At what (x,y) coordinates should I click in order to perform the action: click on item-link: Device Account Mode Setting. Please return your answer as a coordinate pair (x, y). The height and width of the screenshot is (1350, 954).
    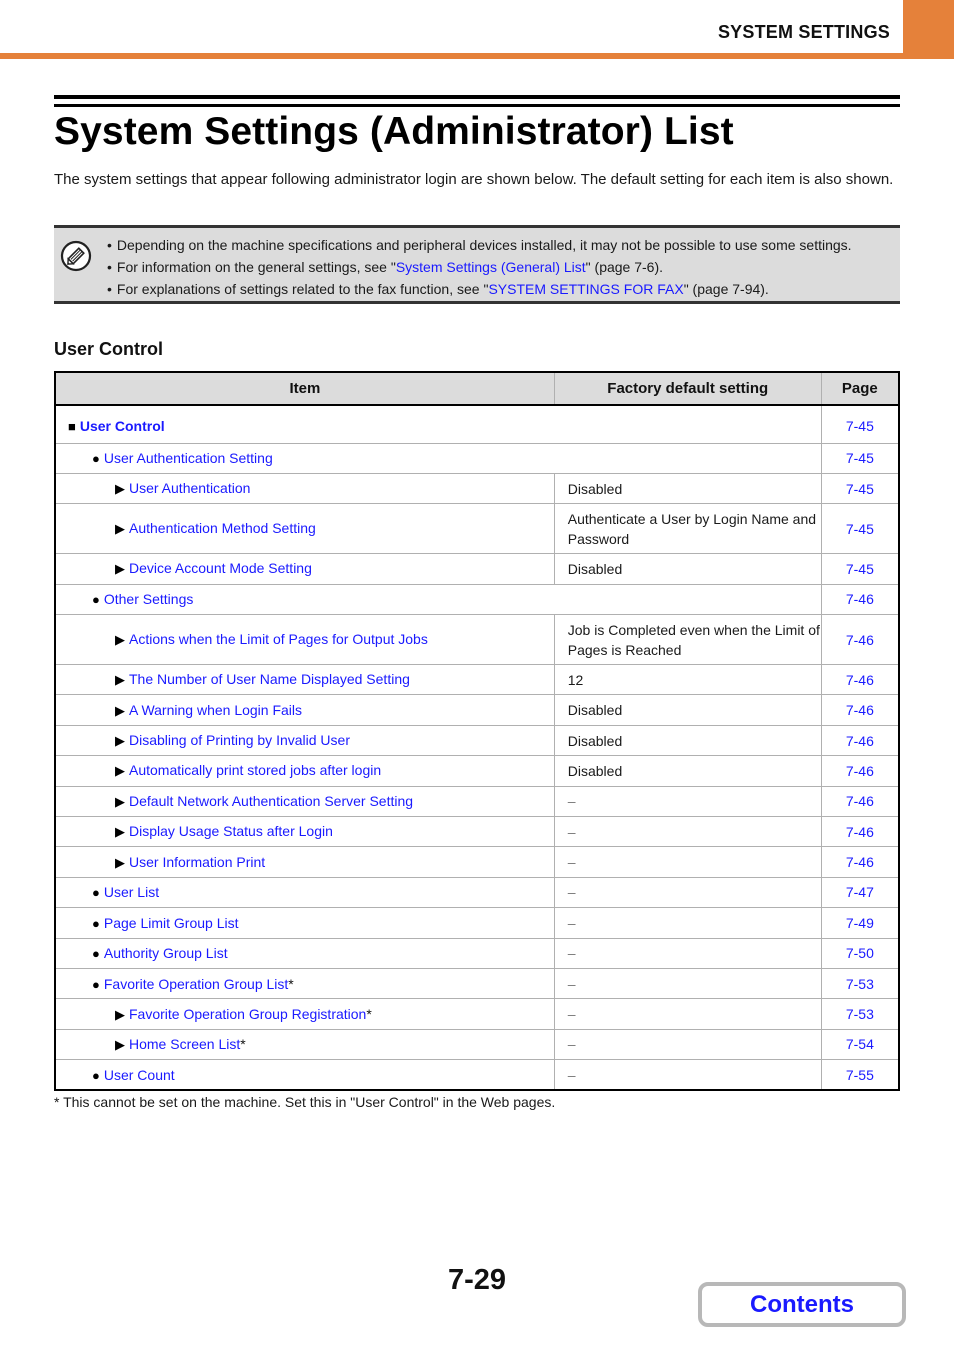
    Looking at the image, I should click on (220, 568).